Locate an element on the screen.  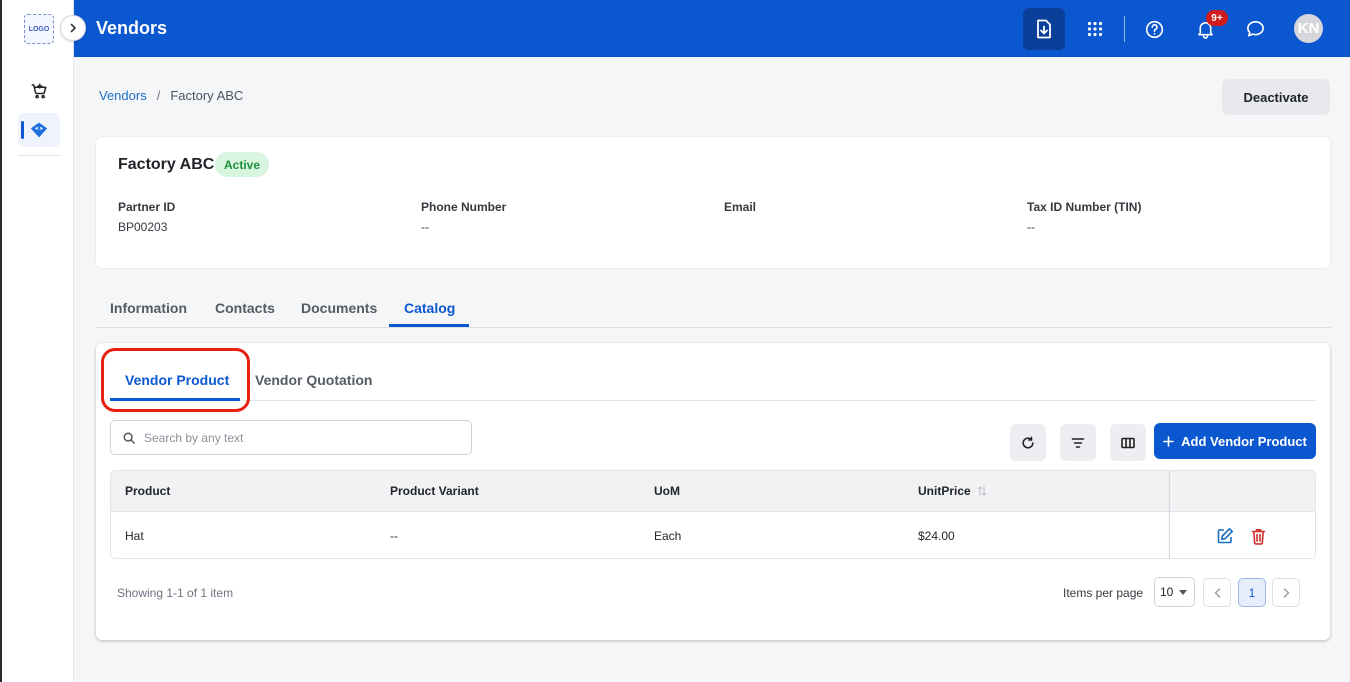
active-subtab-indicator is located at coordinates (175, 399).